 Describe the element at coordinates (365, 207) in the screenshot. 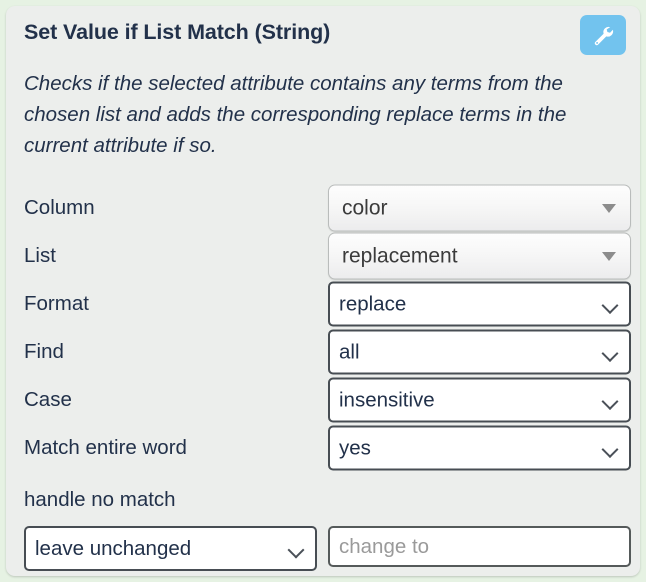

I see `column-dropdown-value: color` at that location.